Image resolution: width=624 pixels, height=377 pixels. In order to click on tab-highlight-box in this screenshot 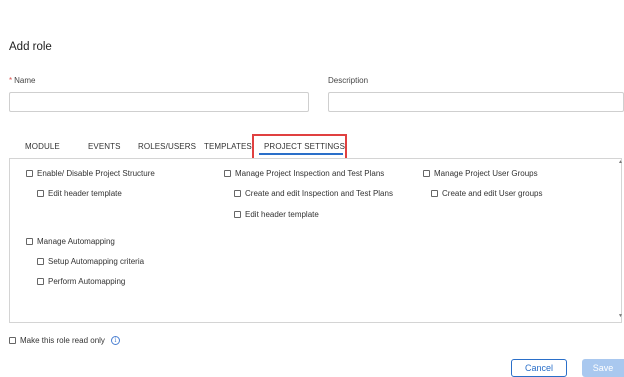, I will do `click(299, 147)`.